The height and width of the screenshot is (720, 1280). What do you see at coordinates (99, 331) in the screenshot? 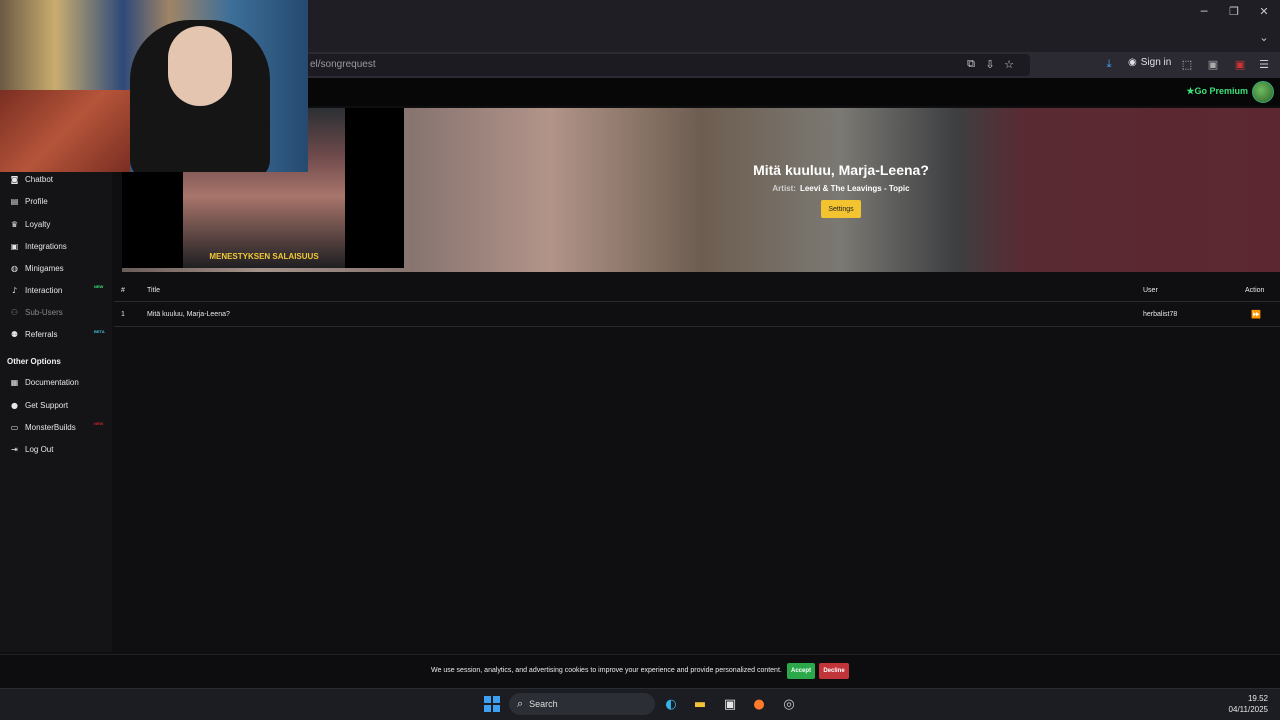
I see `beta-tag: BETA` at bounding box center [99, 331].